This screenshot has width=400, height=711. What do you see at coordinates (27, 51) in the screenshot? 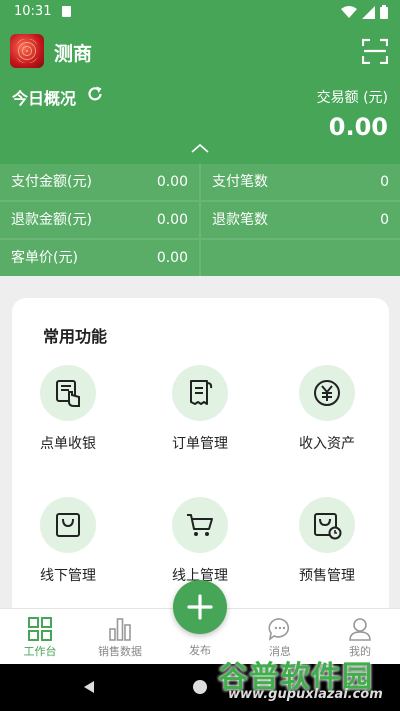
I see `app-logo` at bounding box center [27, 51].